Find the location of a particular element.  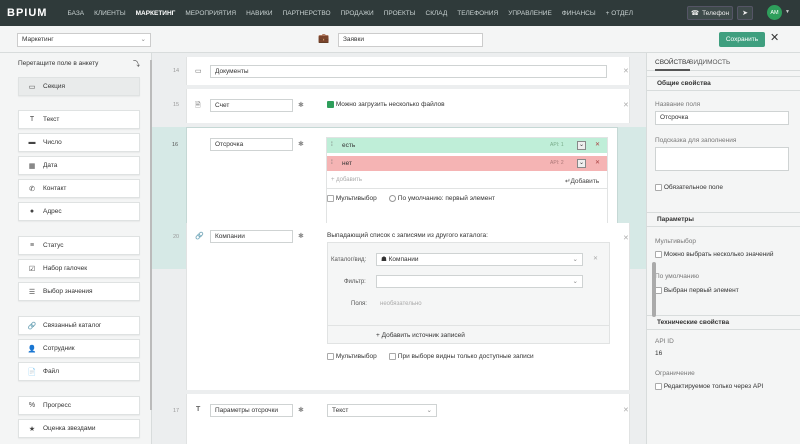

field-row-documents: 14 ▭ Документы ✕ is located at coordinates (401, 71).